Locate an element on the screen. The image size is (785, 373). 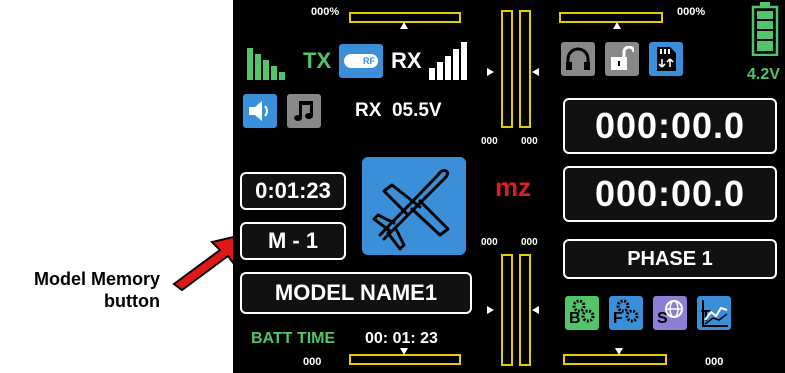
sd-card-icon is located at coordinates (666, 59).